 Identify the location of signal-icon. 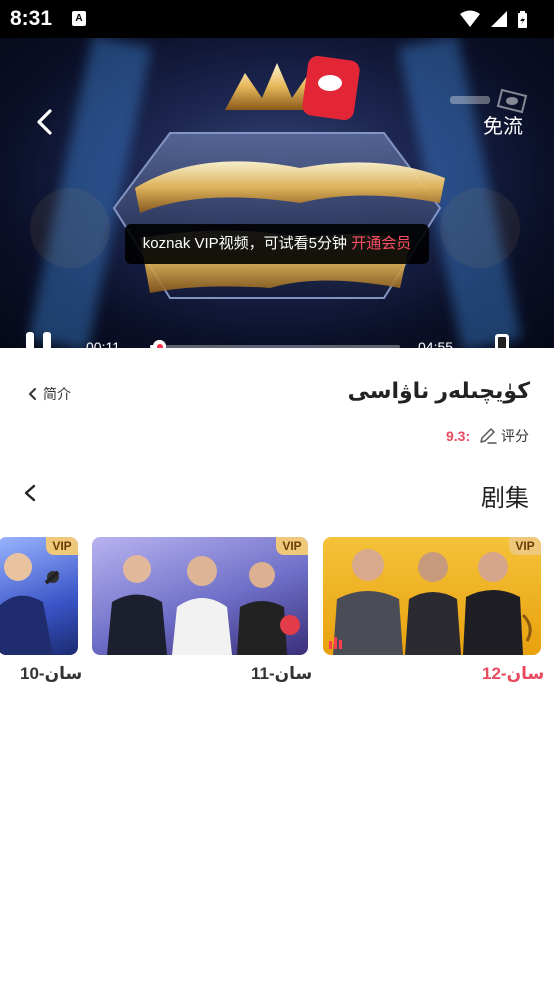
(499, 19).